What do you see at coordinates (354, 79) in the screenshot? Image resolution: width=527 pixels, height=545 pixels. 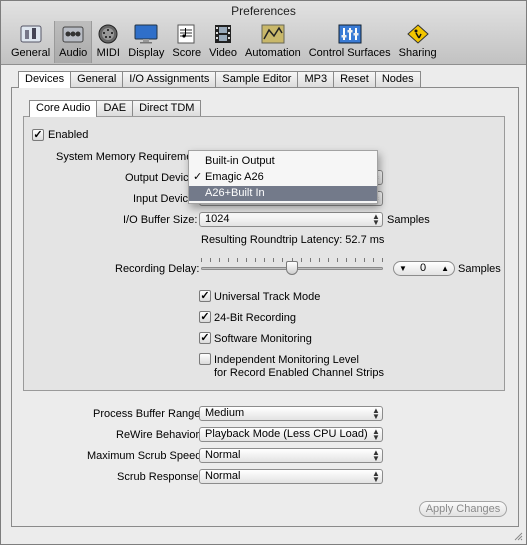 I see `tab-reset: Reset` at bounding box center [354, 79].